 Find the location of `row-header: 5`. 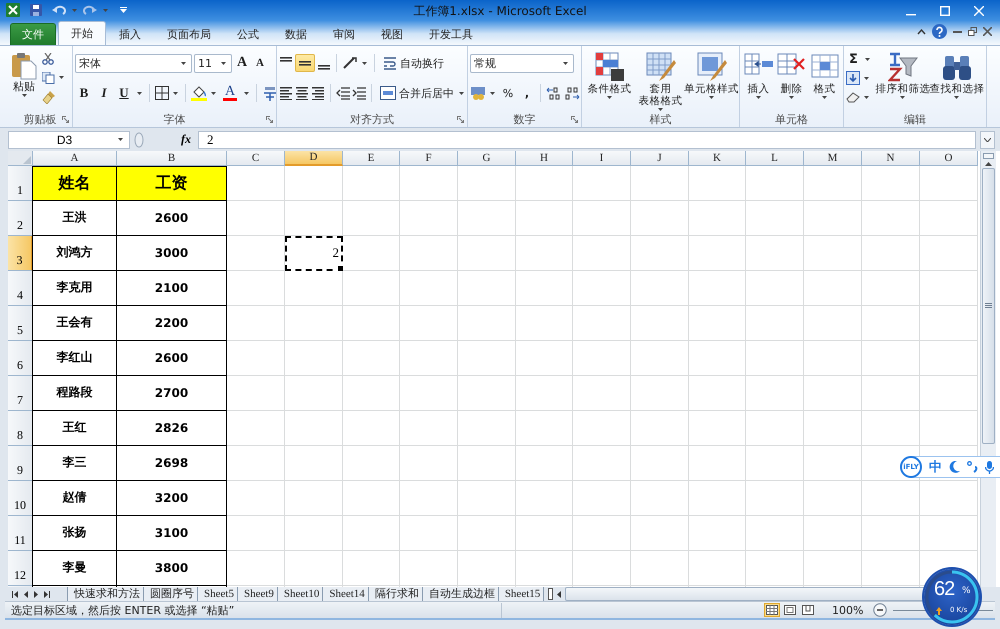

row-header: 5 is located at coordinates (20, 323).